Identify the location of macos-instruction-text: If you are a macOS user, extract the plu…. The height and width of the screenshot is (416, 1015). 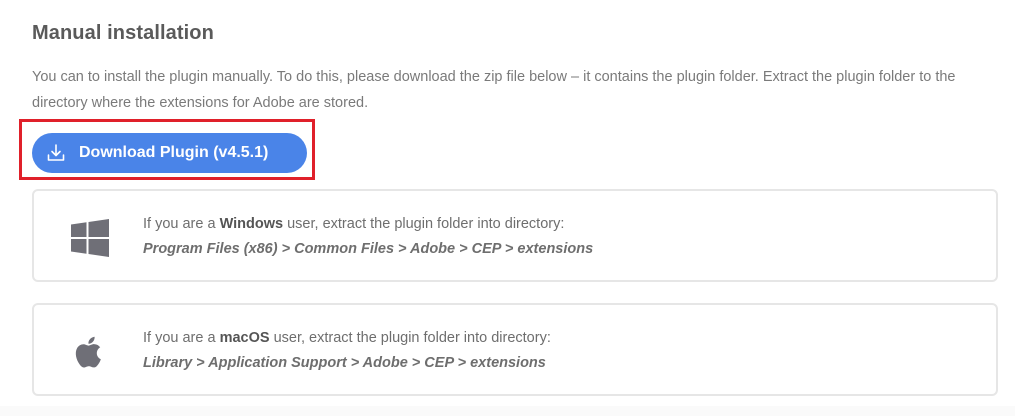
(347, 338).